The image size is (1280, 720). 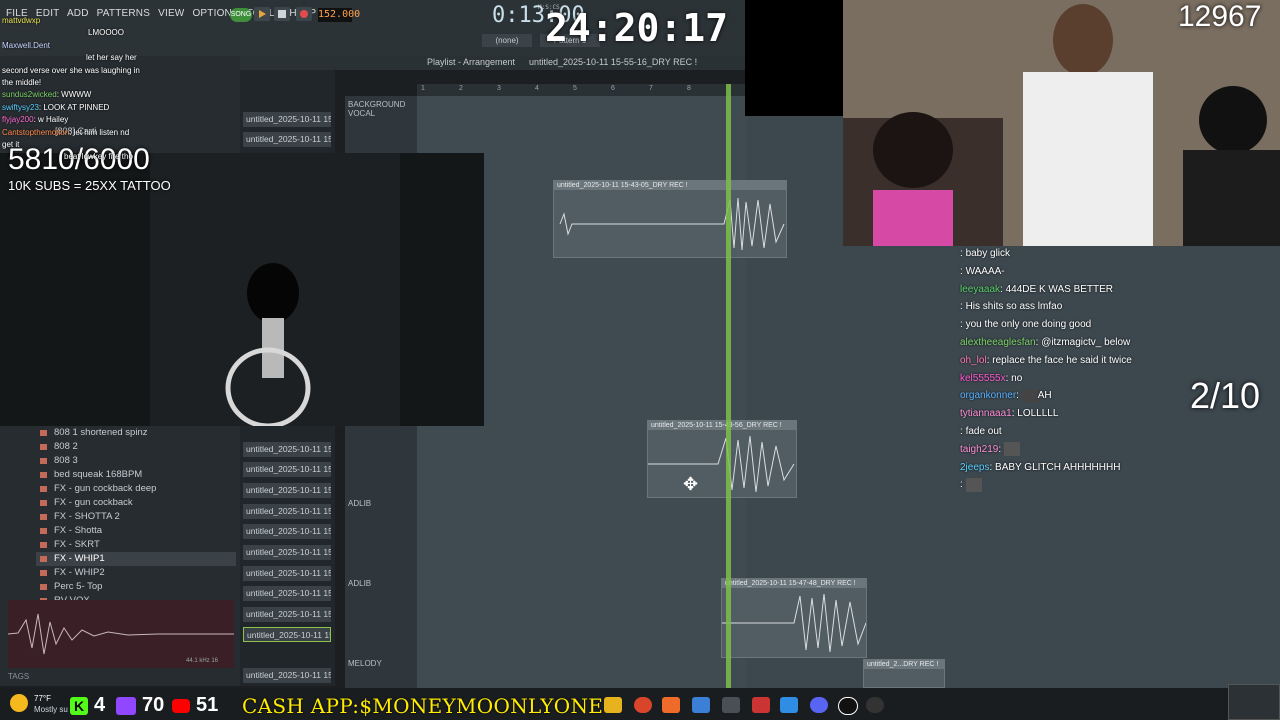 What do you see at coordinates (613, 705) in the screenshot?
I see `file-explorer-icon` at bounding box center [613, 705].